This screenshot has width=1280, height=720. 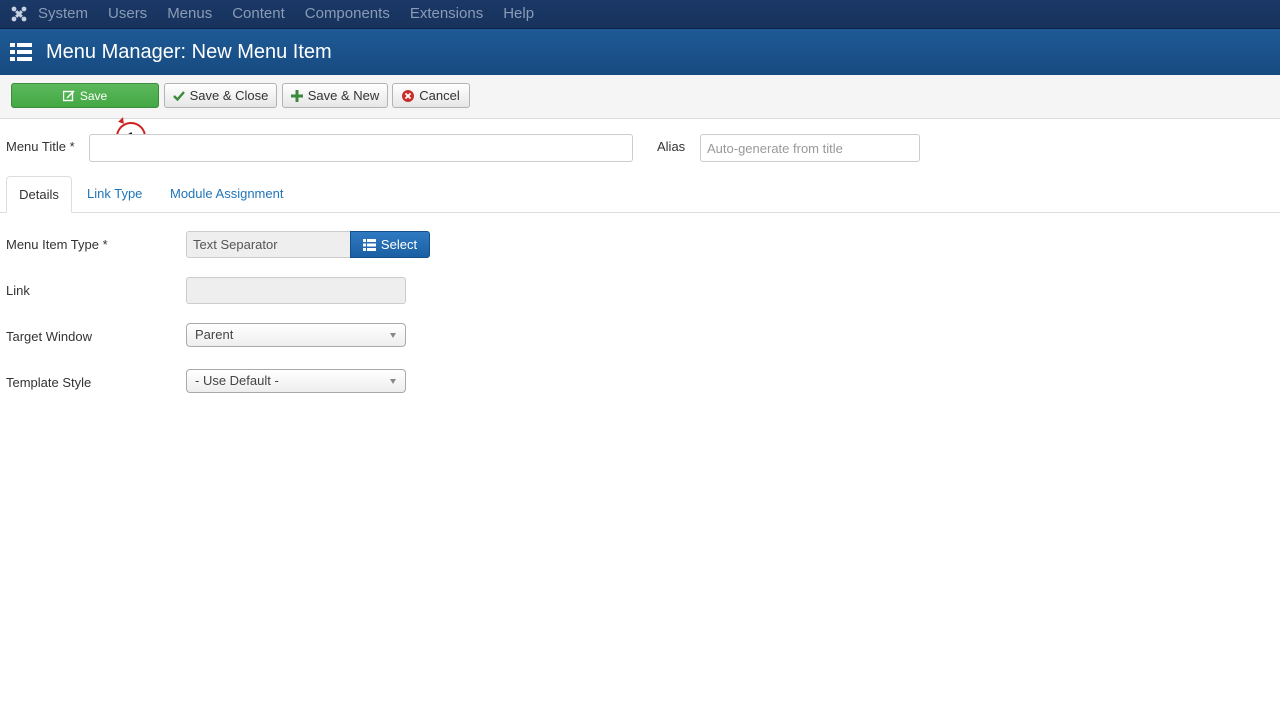 I want to click on edit-icon, so click(x=68, y=96).